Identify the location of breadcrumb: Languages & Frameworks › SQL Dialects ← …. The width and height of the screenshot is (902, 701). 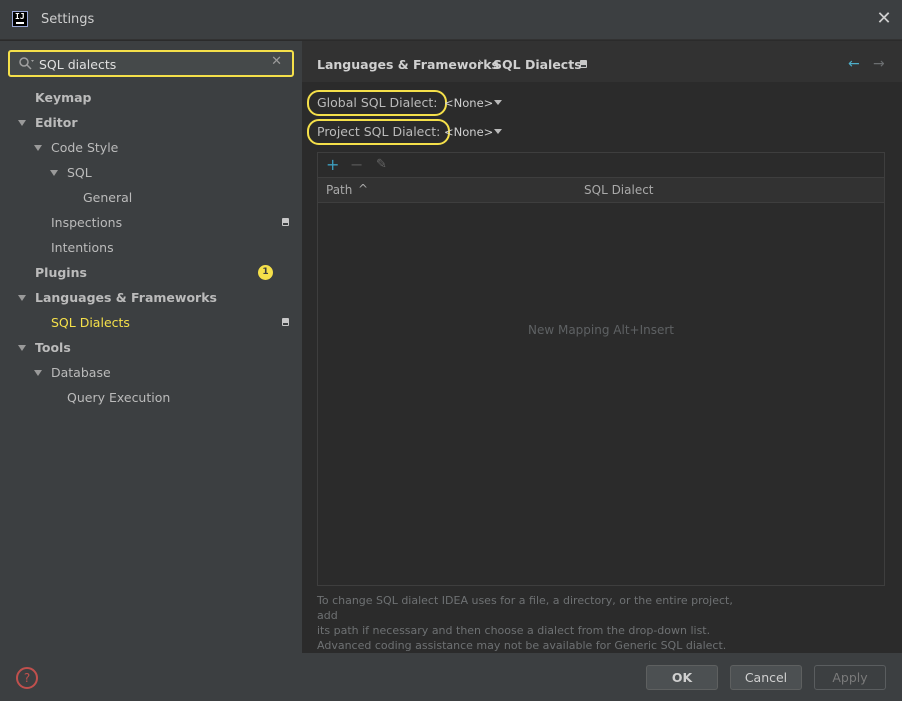
(602, 61).